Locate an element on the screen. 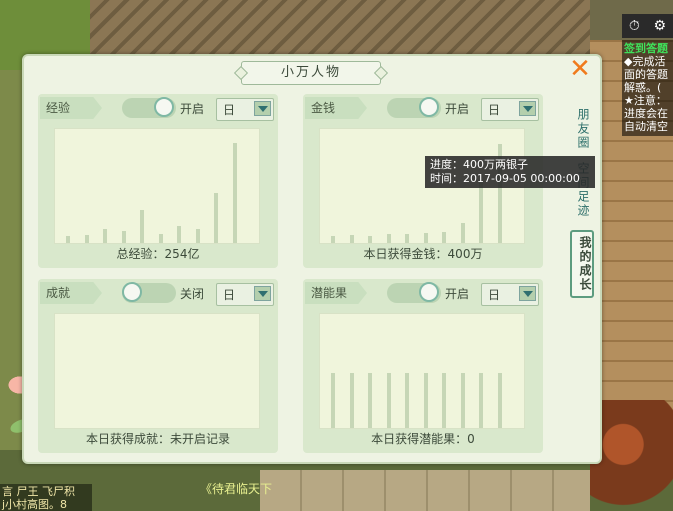 The image size is (673, 511). quest-line: 进度会在 is located at coordinates (646, 113).